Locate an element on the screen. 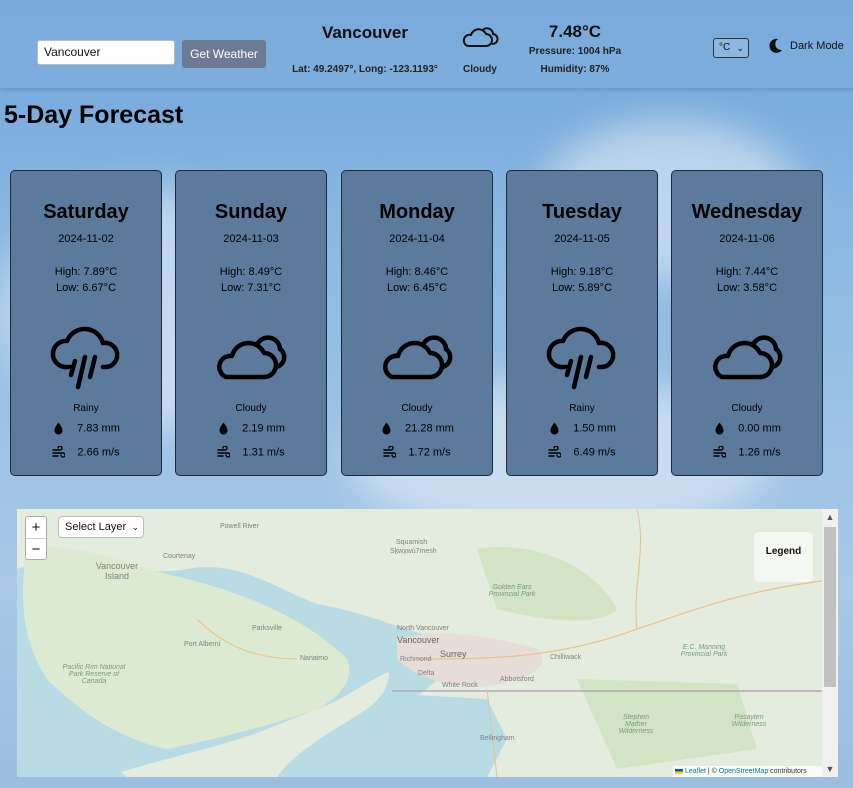 Image resolution: width=853 pixels, height=788 pixels. forecast-wind: 1.26 m/s is located at coordinates (747, 452).